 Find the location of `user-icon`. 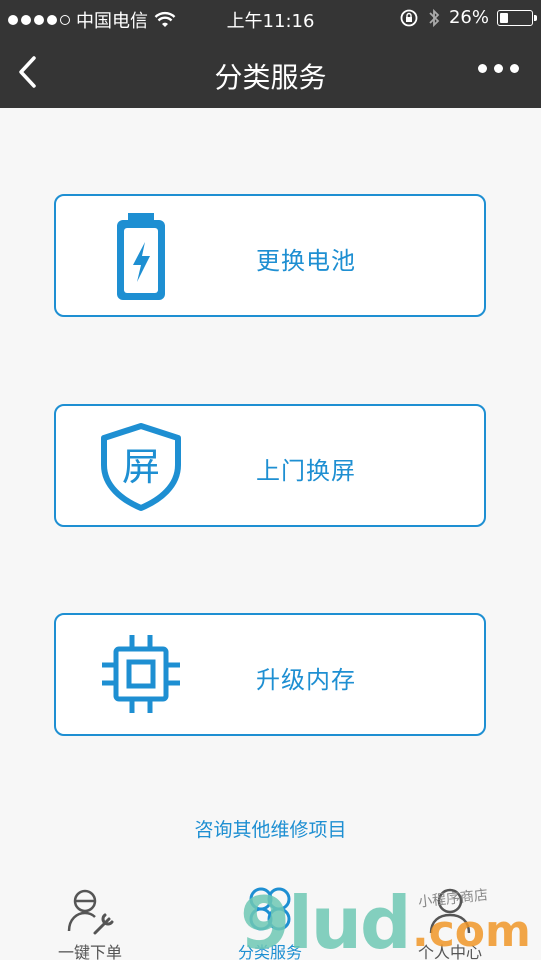

user-icon is located at coordinates (450, 911).